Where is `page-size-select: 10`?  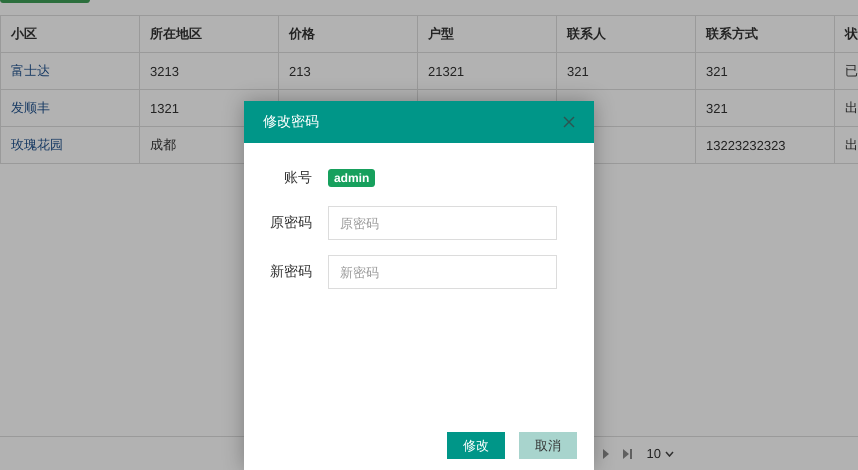
page-size-select: 10 is located at coordinates (660, 453).